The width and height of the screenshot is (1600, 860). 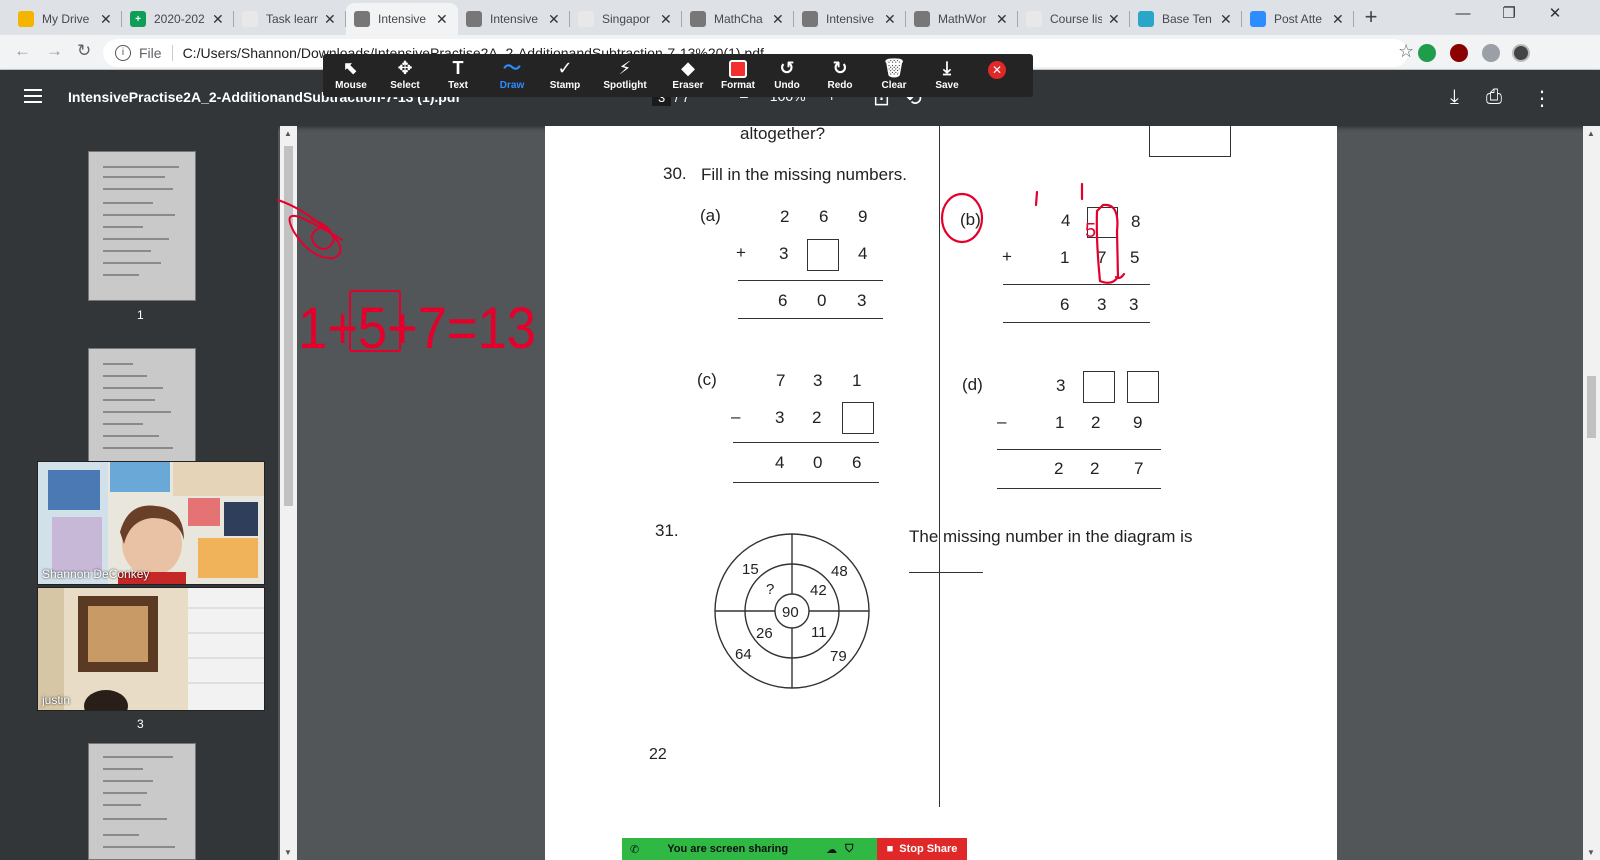 What do you see at coordinates (625, 68) in the screenshot?
I see `spotlight-icon: ⚡` at bounding box center [625, 68].